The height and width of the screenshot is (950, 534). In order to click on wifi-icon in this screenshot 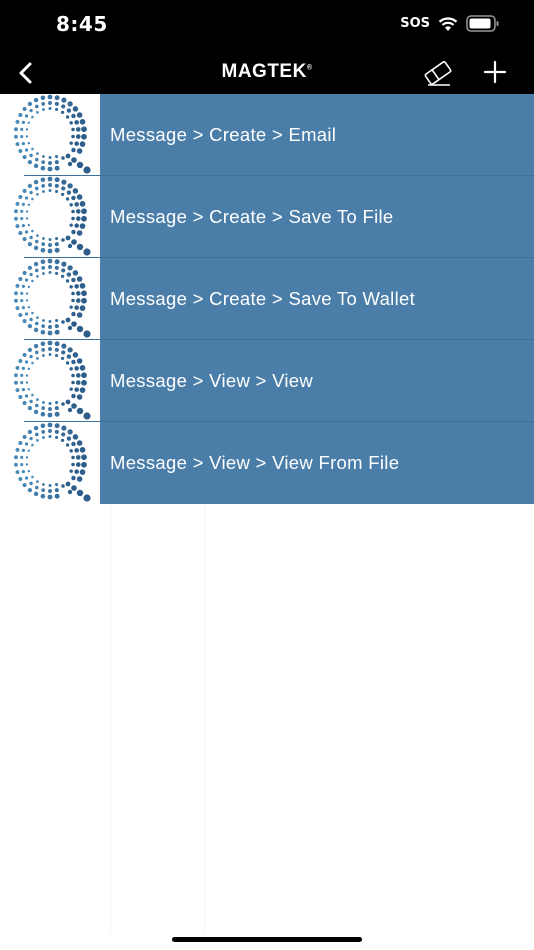, I will do `click(448, 23)`.